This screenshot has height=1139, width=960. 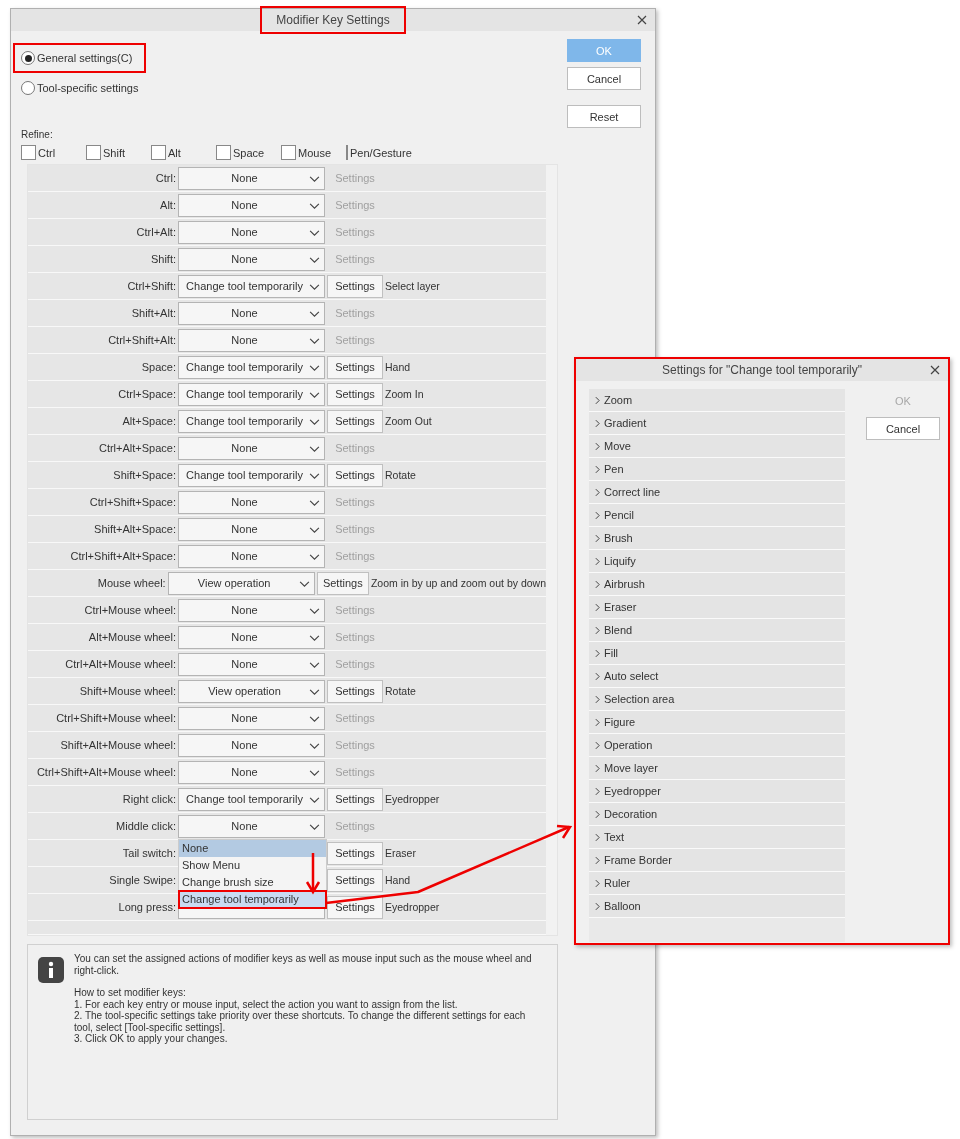 I want to click on key-label: Single Swipe:, so click(x=142, y=880).